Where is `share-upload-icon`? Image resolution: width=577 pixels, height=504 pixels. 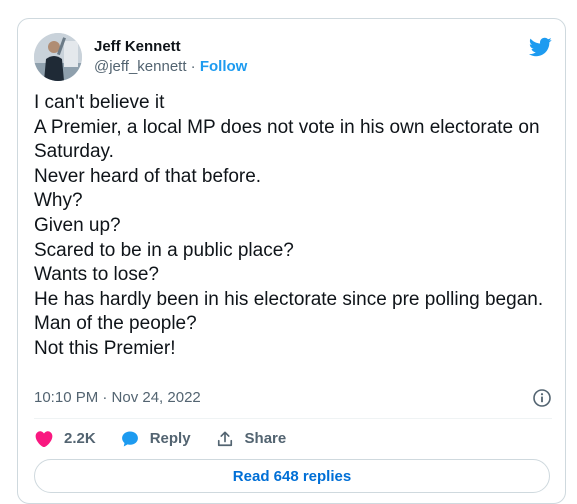 share-upload-icon is located at coordinates (224, 439).